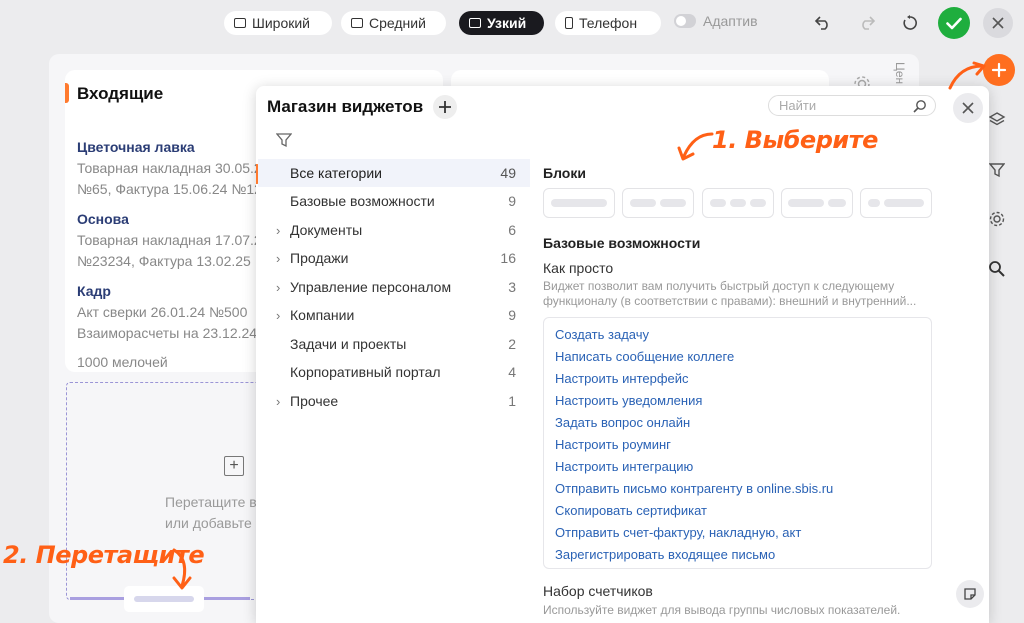 Image resolution: width=1024 pixels, height=623 pixels. Describe the element at coordinates (598, 591) in the screenshot. I see `widget-title: Набор счетчиков` at that location.